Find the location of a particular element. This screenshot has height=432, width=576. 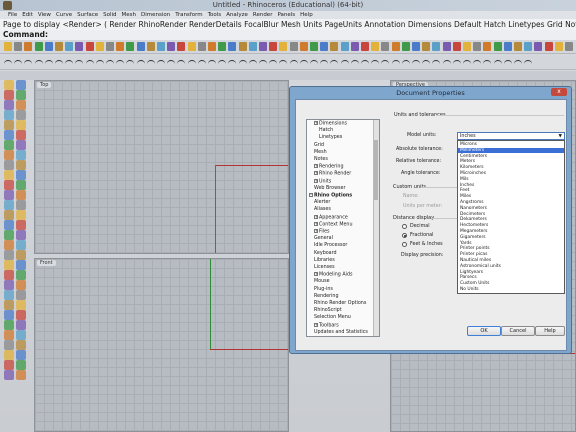

tree-node: Notes is located at coordinates (321, 160).